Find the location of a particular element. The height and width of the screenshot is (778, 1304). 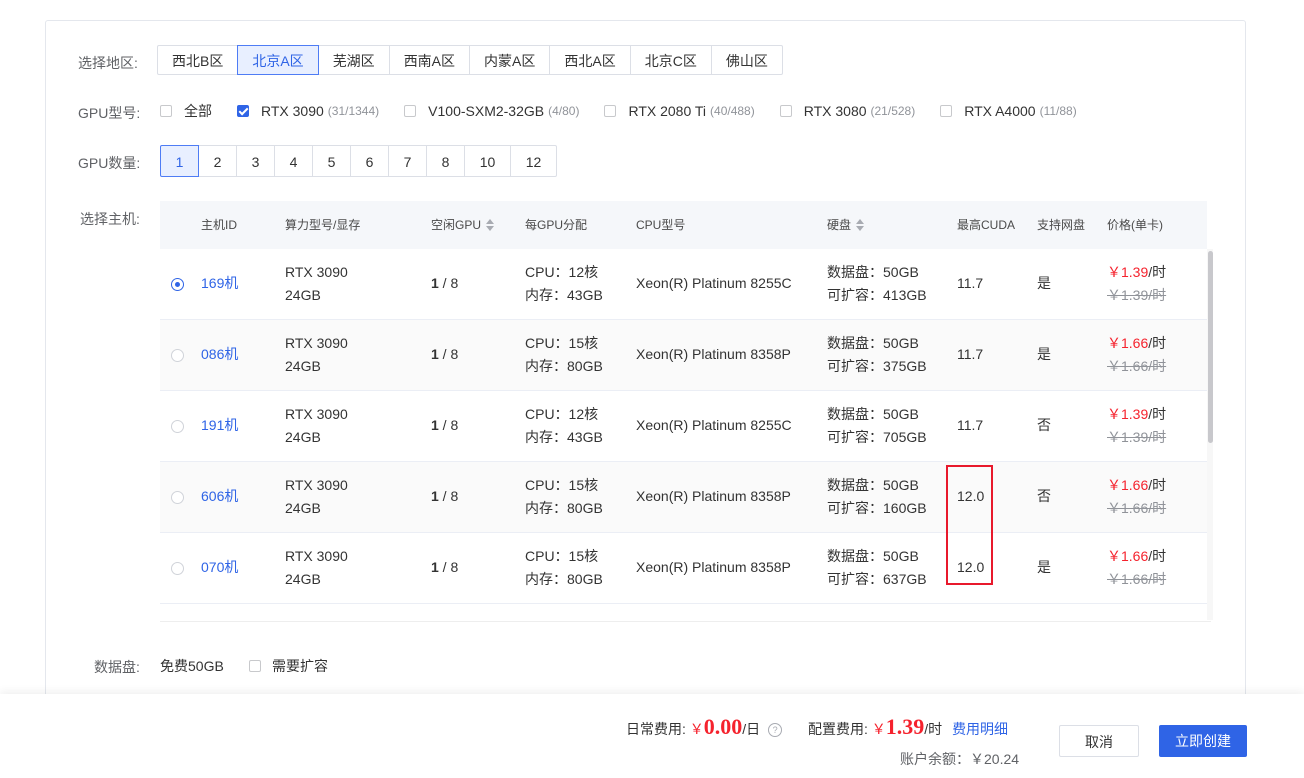

gpu-count-option: 3 is located at coordinates (255, 161).